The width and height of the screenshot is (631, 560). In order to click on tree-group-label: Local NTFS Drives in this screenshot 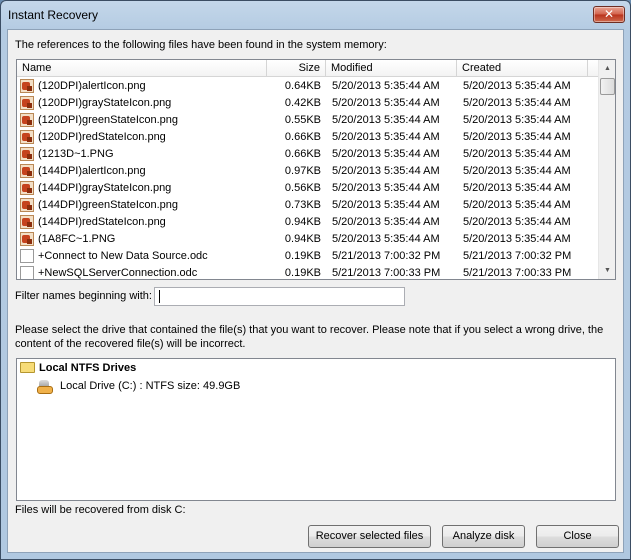, I will do `click(88, 368)`.